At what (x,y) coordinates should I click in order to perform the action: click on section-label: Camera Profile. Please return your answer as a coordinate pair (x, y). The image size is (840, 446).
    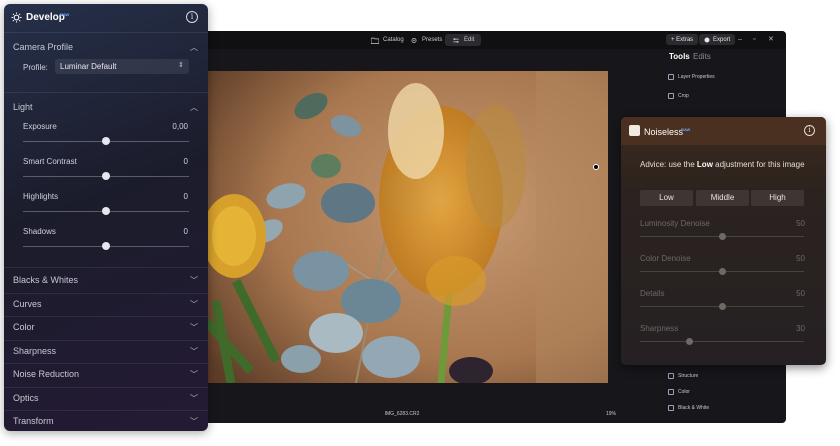
    Looking at the image, I should click on (43, 47).